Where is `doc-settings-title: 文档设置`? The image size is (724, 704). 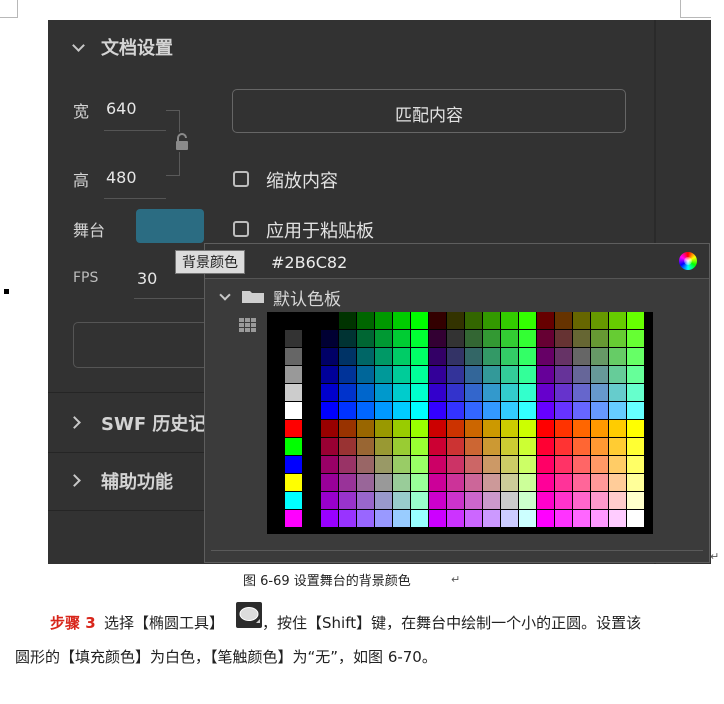 doc-settings-title: 文档设置 is located at coordinates (137, 47).